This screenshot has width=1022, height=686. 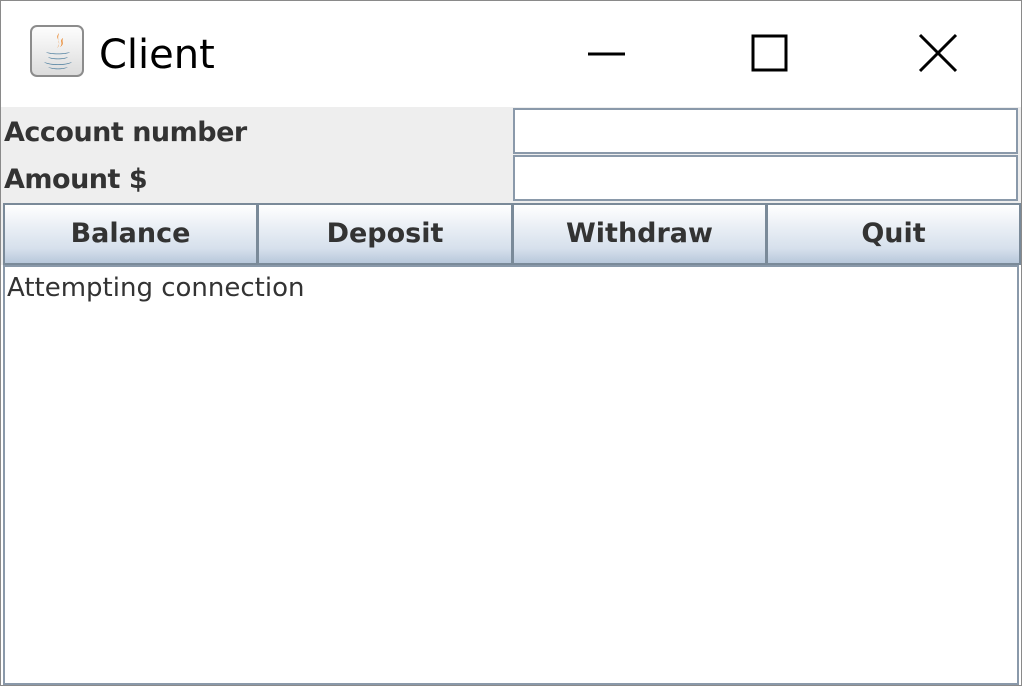 I want to click on account-number-label: Account number, so click(x=125, y=132).